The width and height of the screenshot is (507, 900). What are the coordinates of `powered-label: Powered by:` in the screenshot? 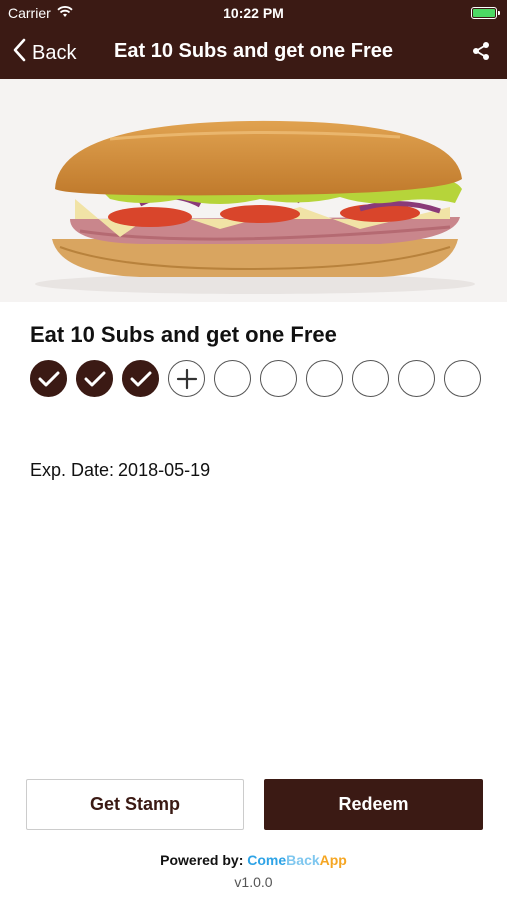 It's located at (202, 860).